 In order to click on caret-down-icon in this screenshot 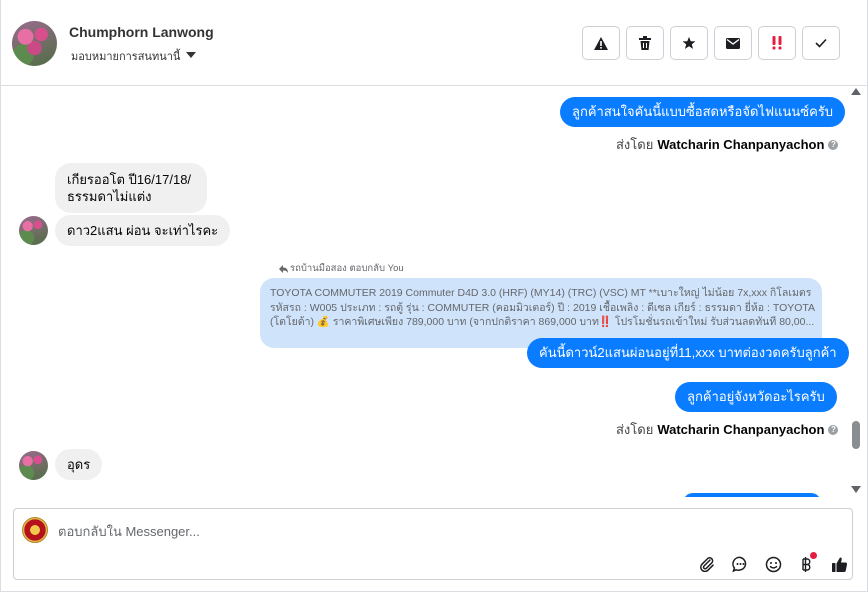, I will do `click(191, 55)`.